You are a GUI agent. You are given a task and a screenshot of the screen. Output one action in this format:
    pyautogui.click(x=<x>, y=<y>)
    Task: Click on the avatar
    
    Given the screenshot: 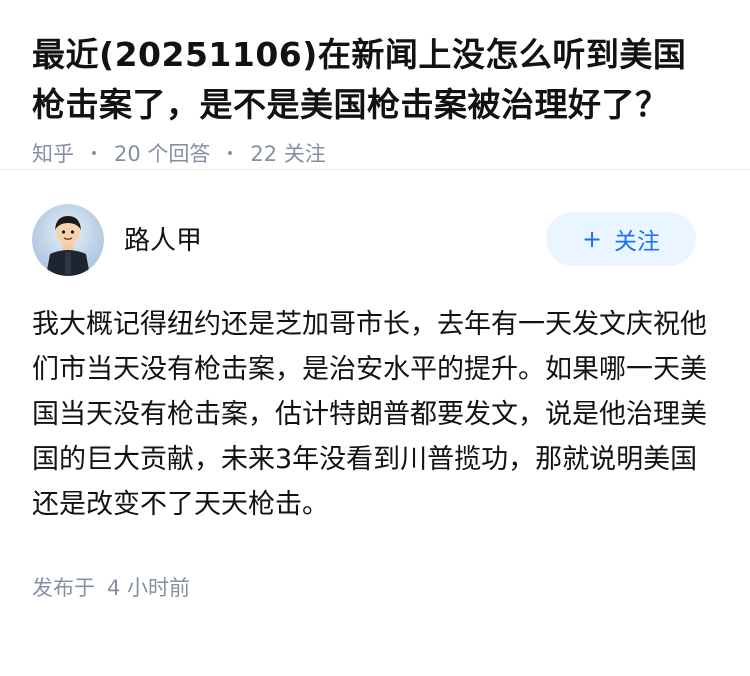 What is the action you would take?
    pyautogui.click(x=68, y=240)
    